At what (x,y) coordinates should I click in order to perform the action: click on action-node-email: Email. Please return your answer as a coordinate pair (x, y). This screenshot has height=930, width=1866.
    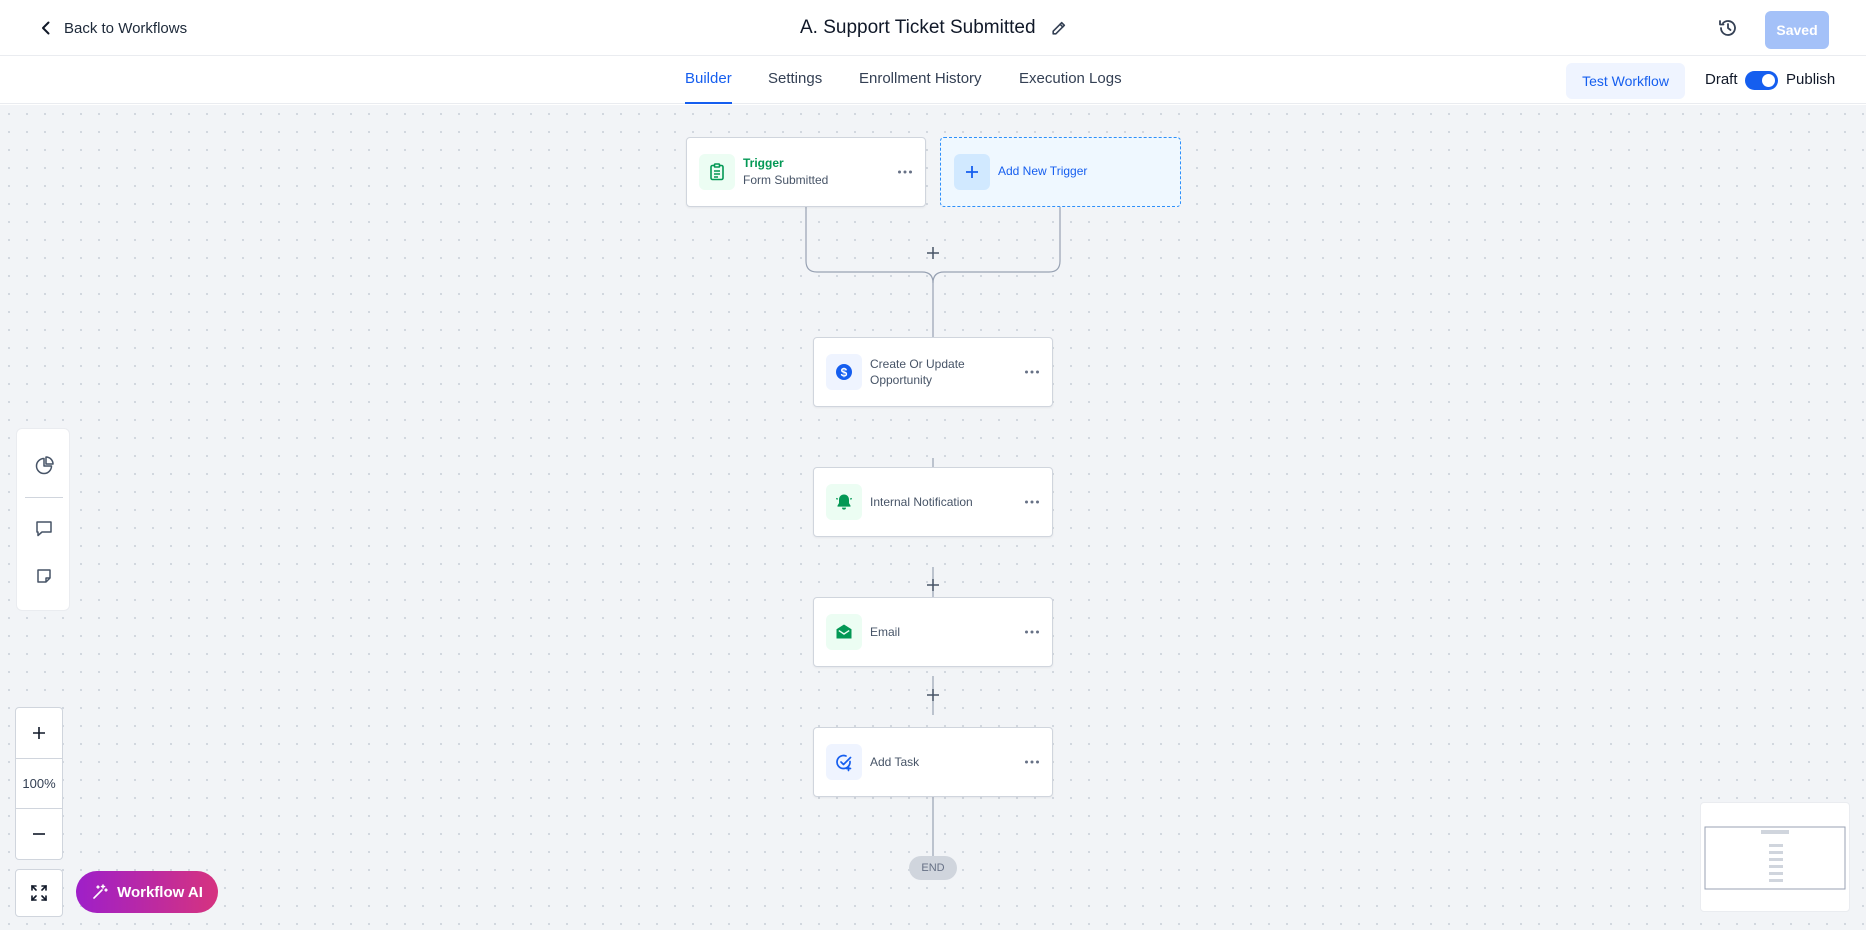
    Looking at the image, I should click on (933, 632).